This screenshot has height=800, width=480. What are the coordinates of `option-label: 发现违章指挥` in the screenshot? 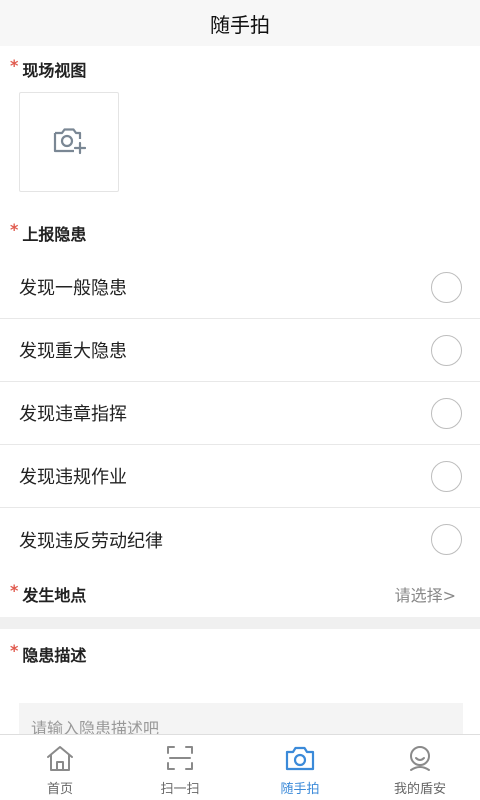 It's located at (73, 414).